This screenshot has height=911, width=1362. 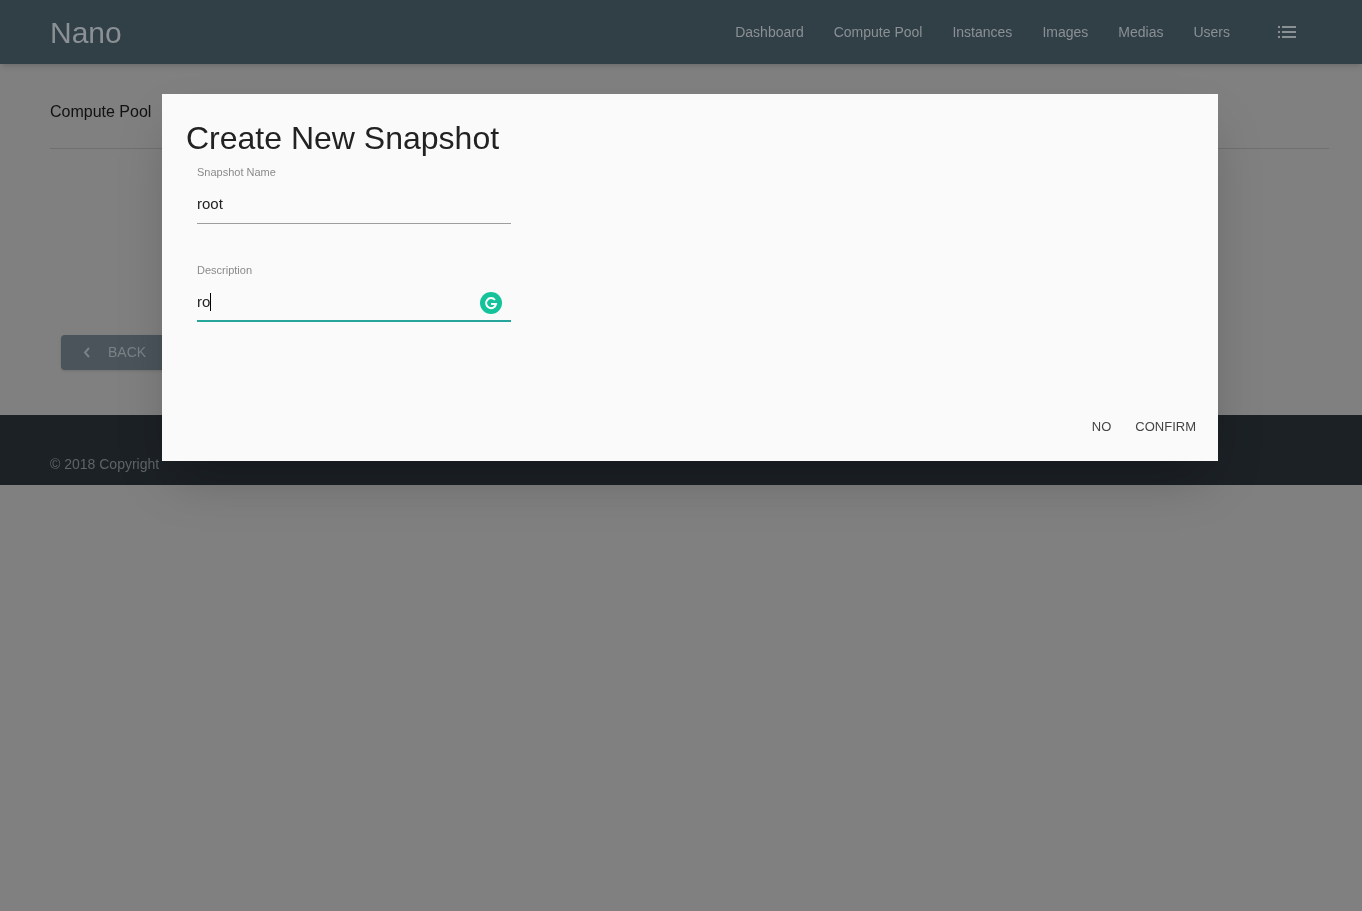 What do you see at coordinates (1141, 32) in the screenshot?
I see `nav-link: Medias` at bounding box center [1141, 32].